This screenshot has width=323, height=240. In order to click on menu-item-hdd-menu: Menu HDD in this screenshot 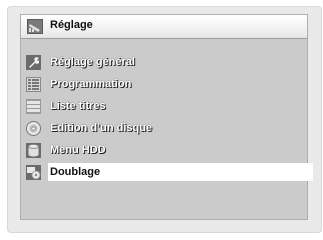, I will do `click(164, 151)`.